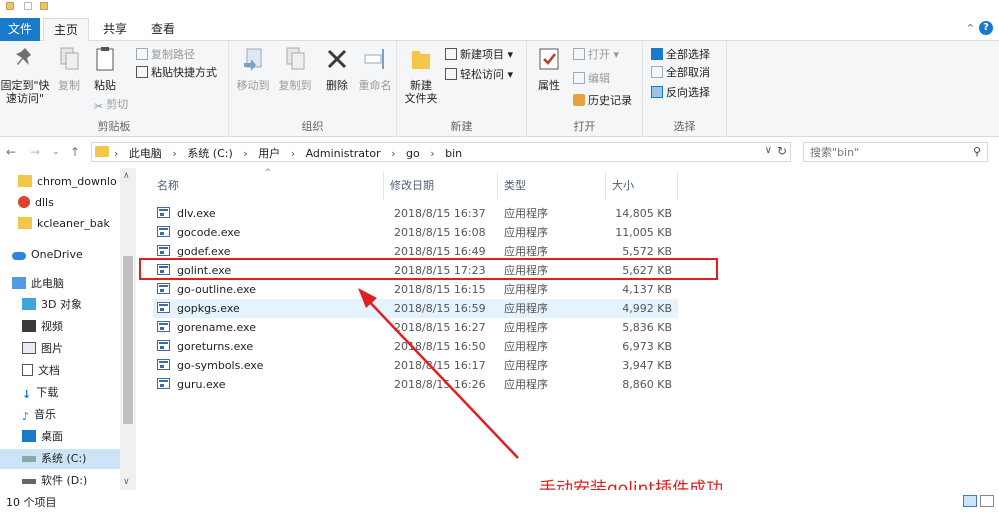 Image resolution: width=999 pixels, height=515 pixels. What do you see at coordinates (645, 186) in the screenshot?
I see `column-header-size: 大小` at bounding box center [645, 186].